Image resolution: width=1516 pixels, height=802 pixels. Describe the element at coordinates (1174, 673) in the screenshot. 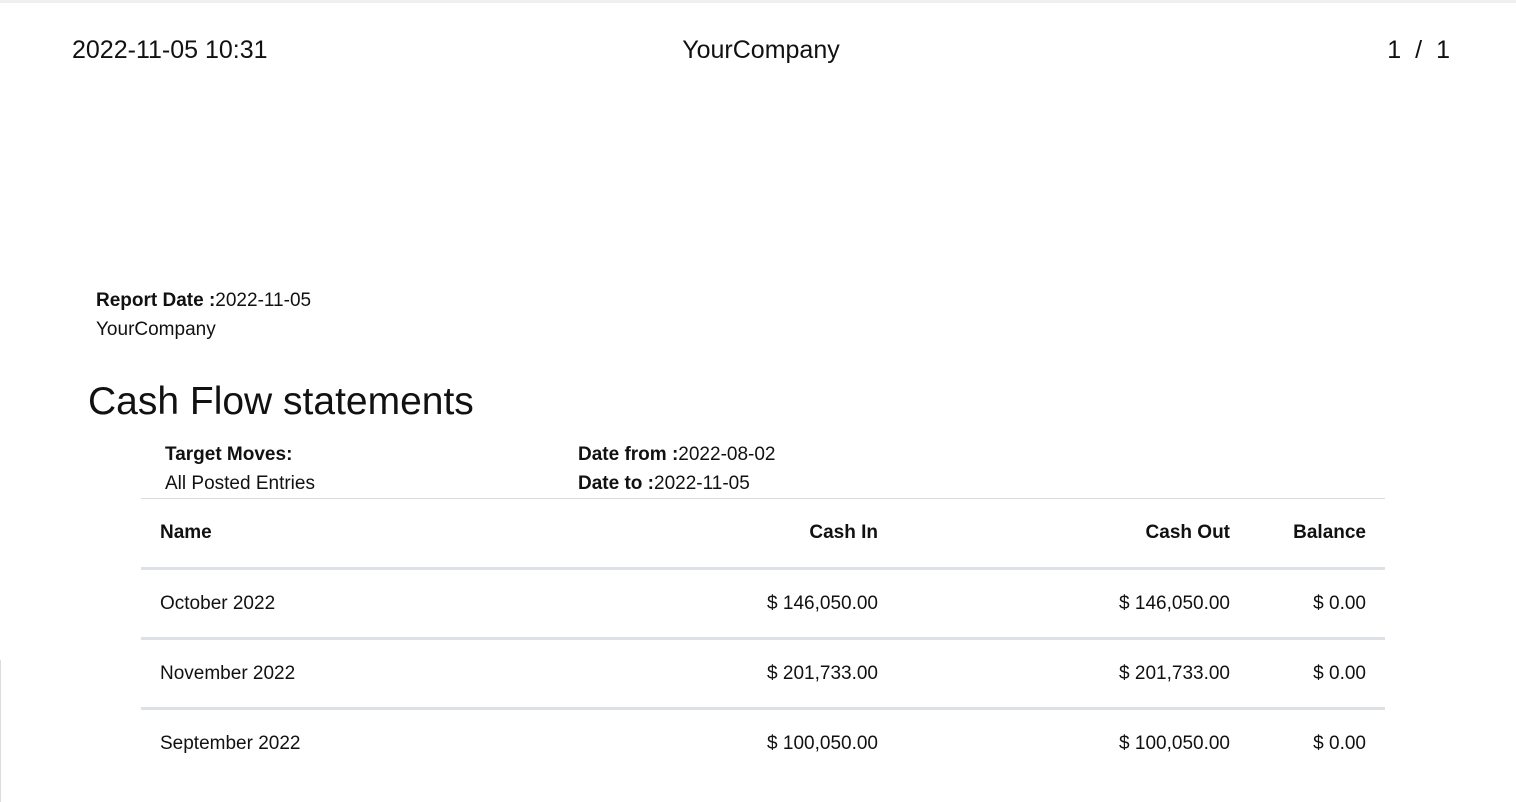

I see `row-cash-out: $ 201,733.00` at that location.